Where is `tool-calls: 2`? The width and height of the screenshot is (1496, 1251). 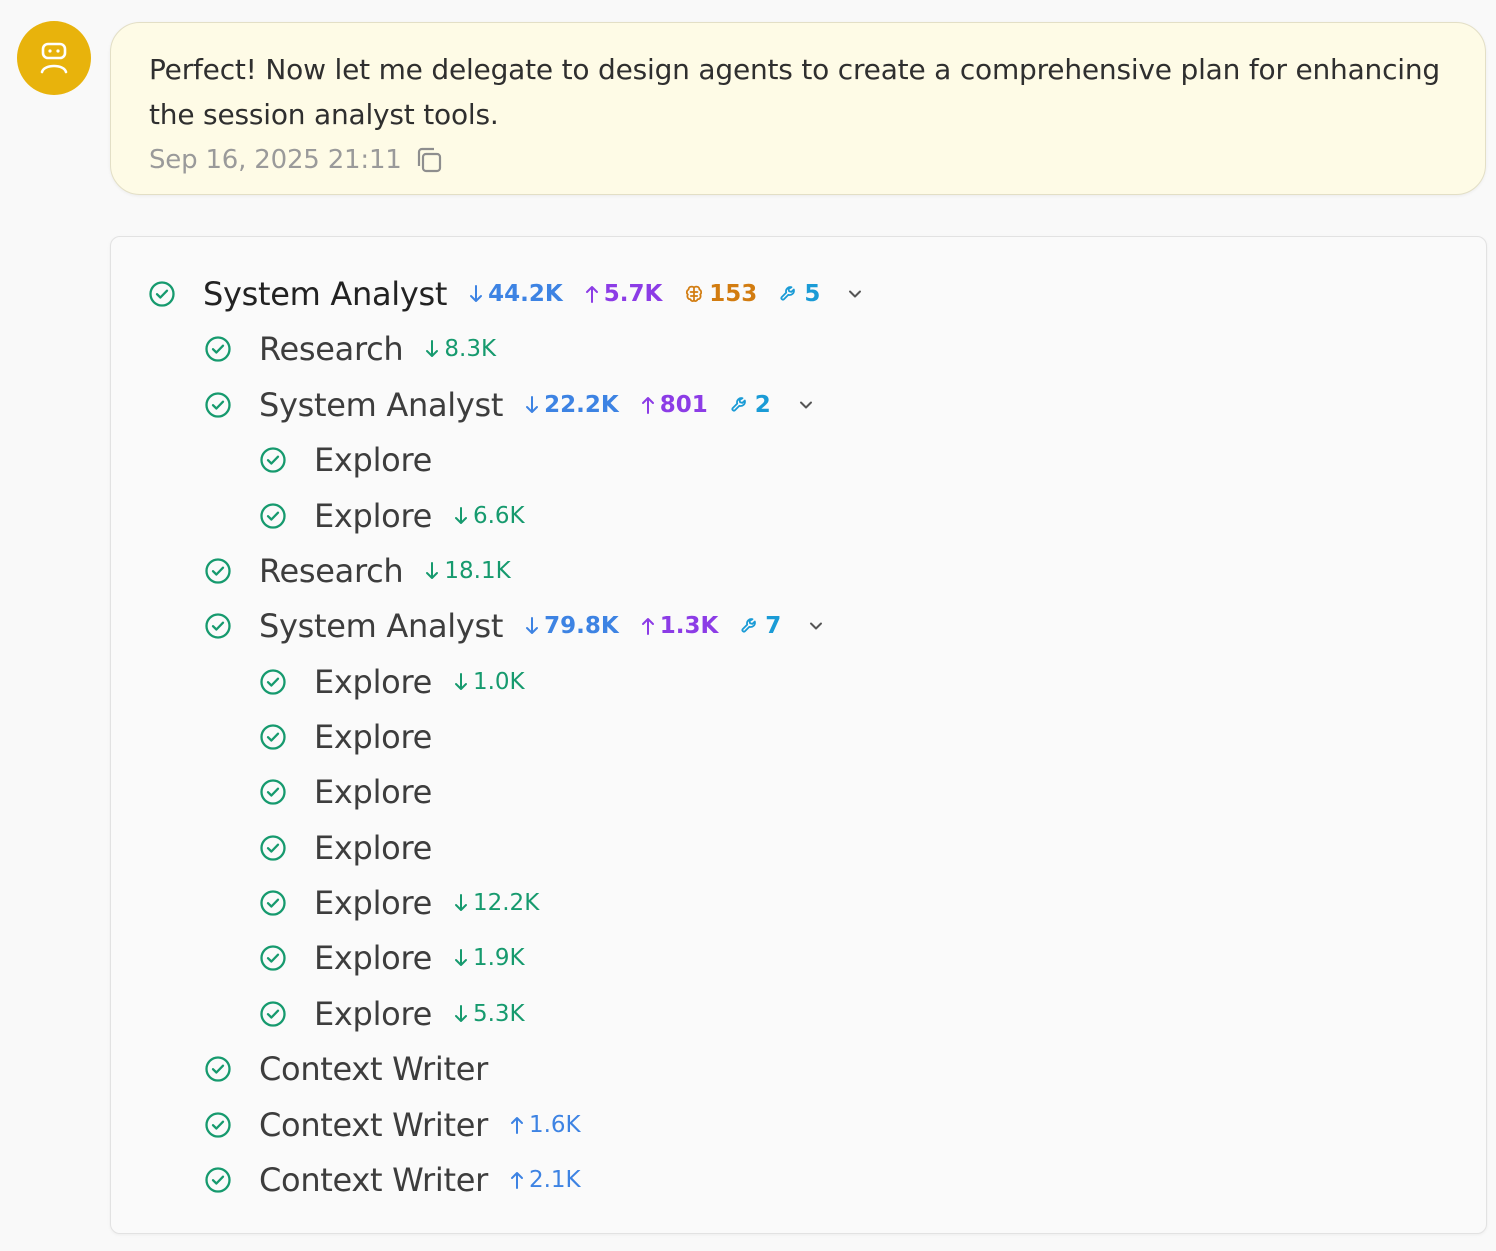 tool-calls: 2 is located at coordinates (750, 405).